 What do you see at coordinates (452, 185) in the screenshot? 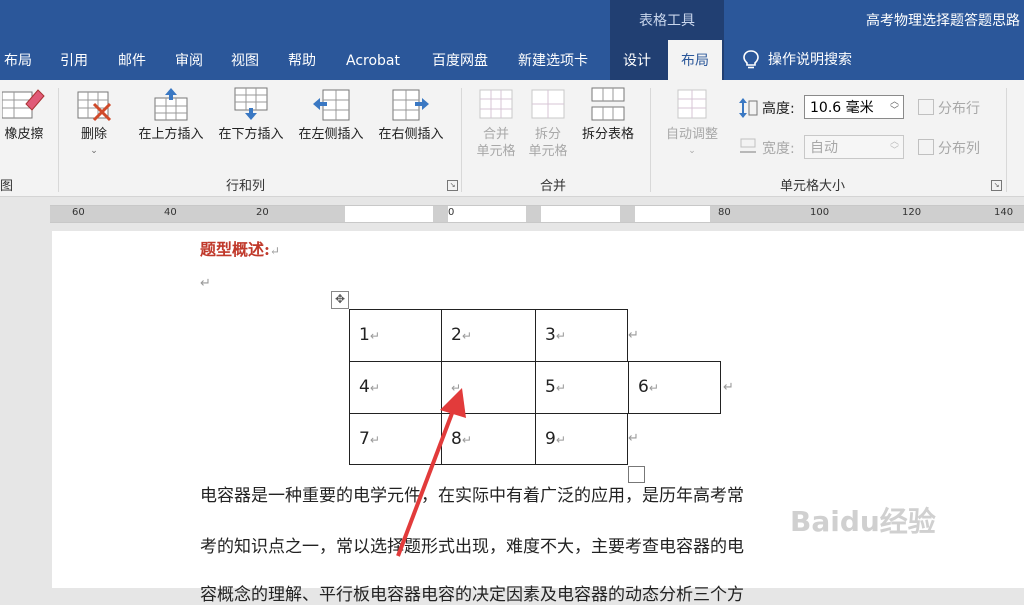
I see `rows-cols-dialog-launcher: ↘` at bounding box center [452, 185].